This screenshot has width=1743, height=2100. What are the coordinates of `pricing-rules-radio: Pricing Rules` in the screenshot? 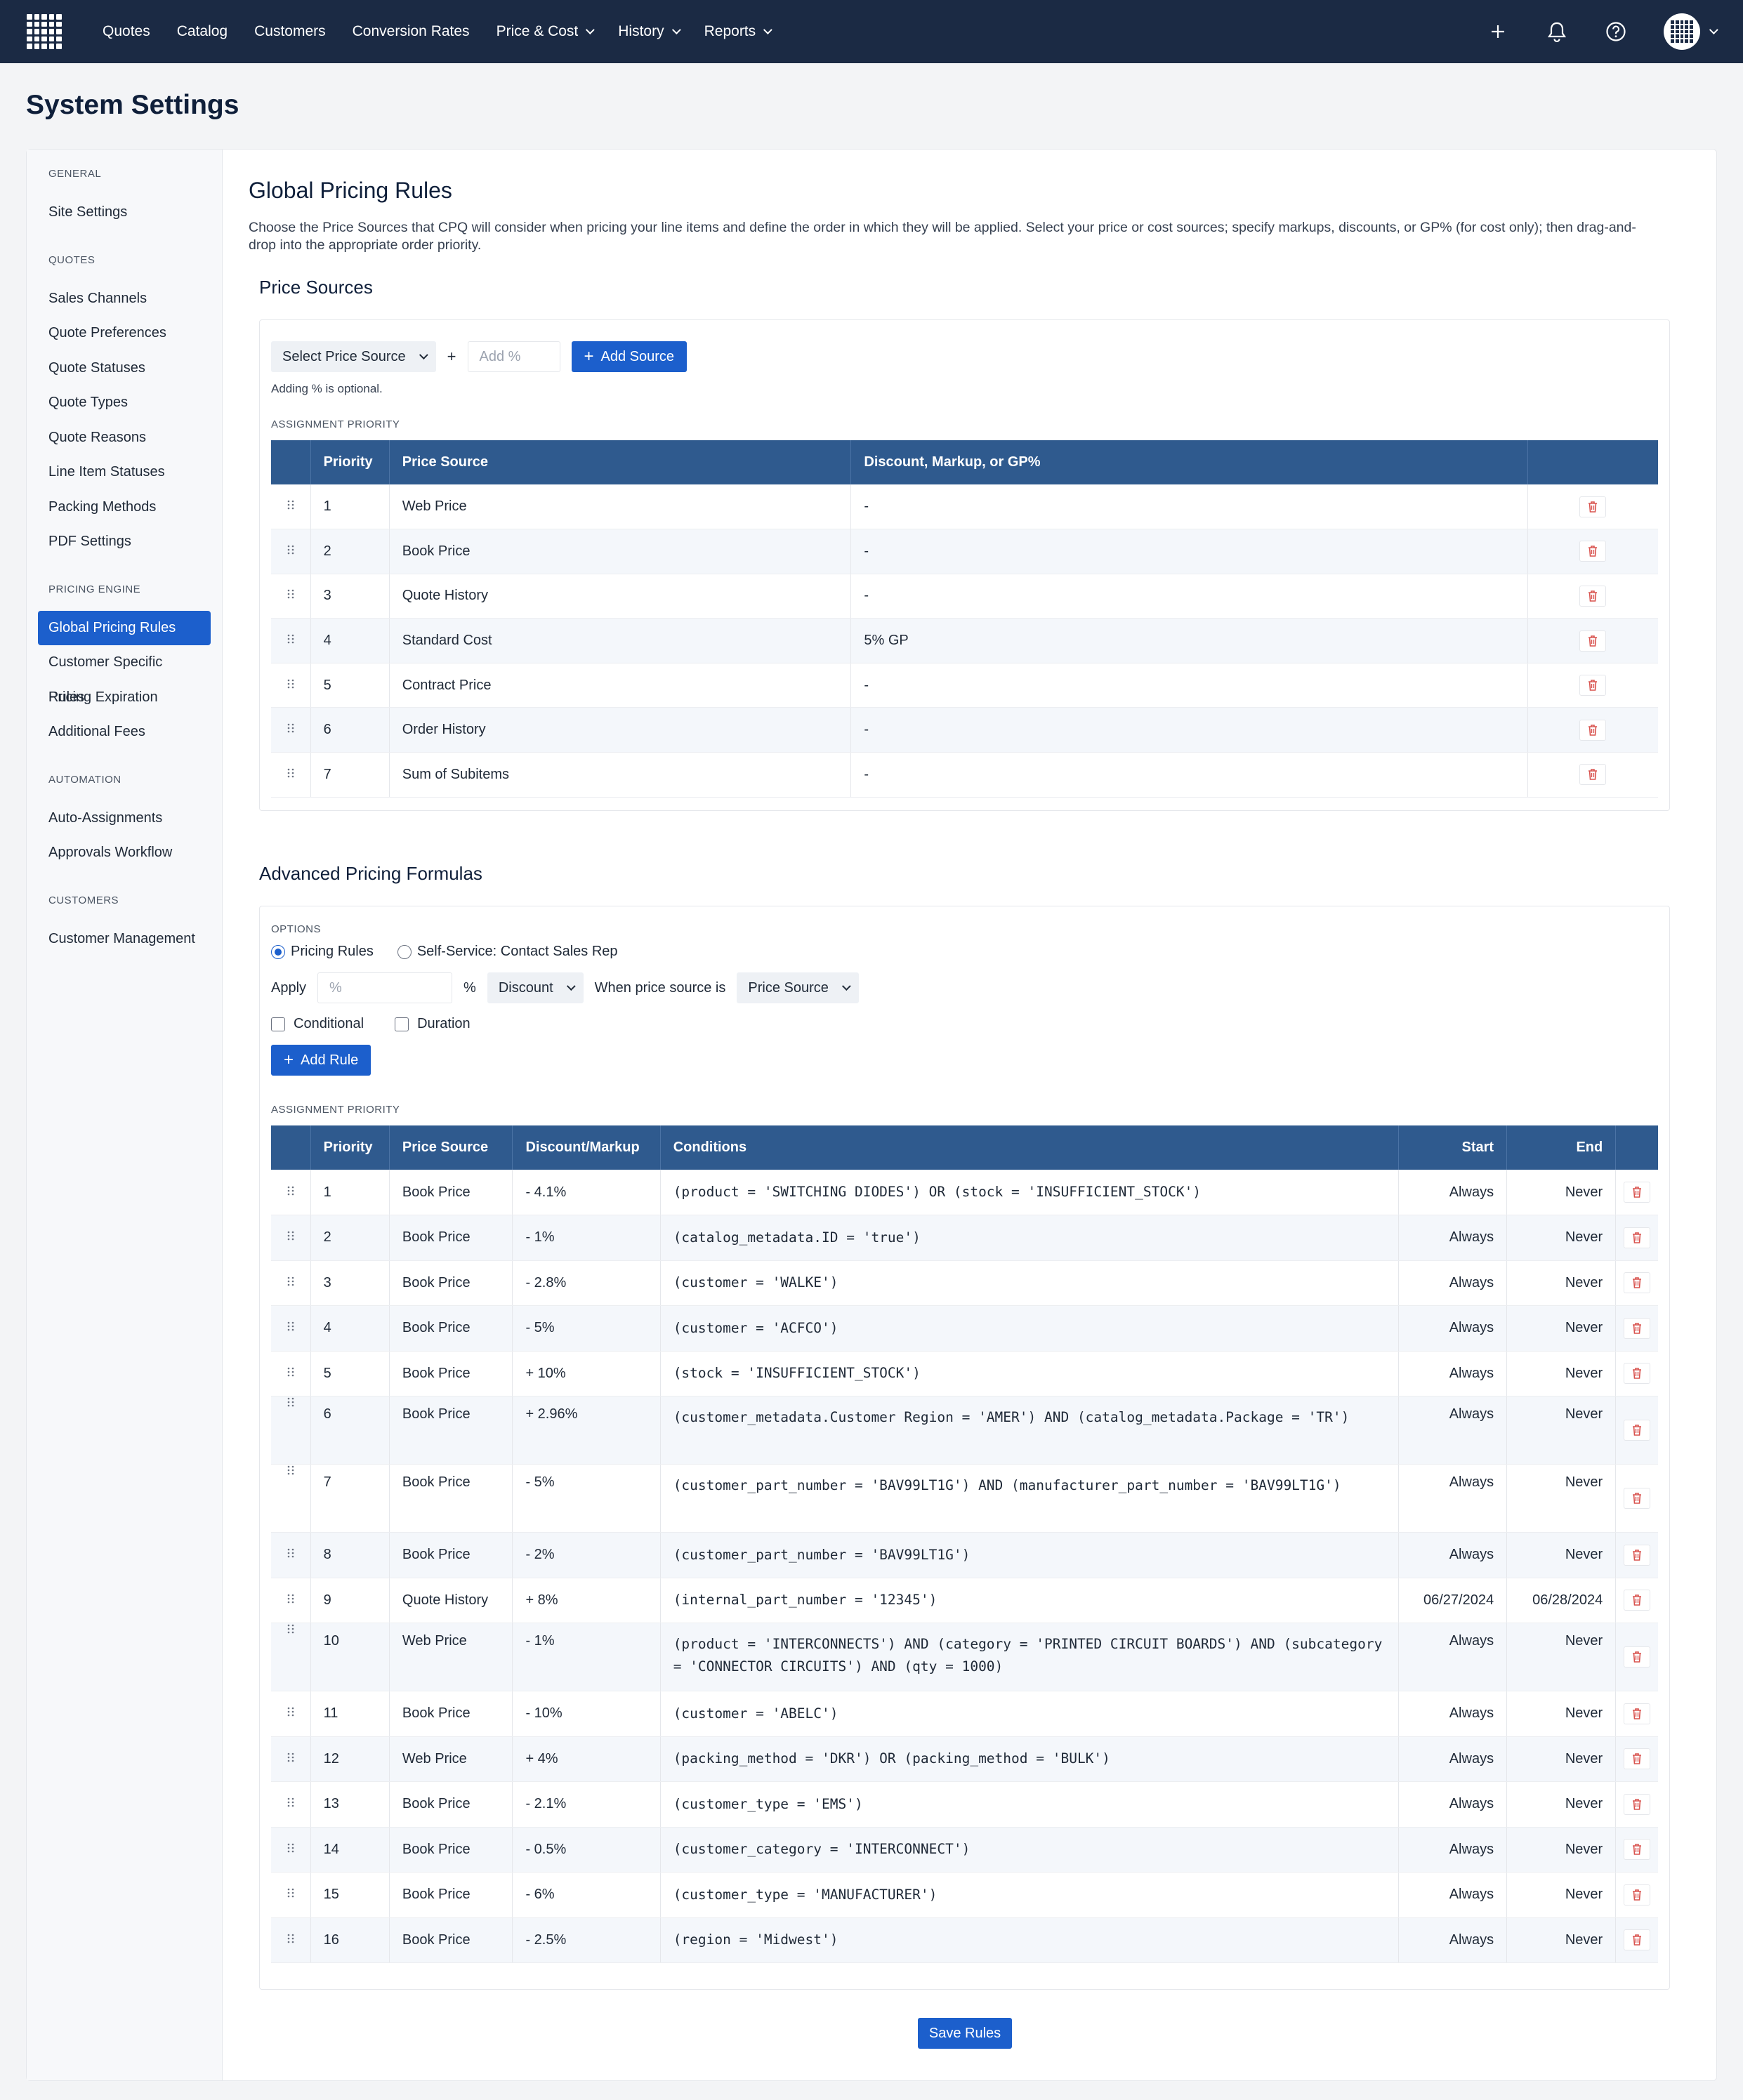 It's located at (323, 952).